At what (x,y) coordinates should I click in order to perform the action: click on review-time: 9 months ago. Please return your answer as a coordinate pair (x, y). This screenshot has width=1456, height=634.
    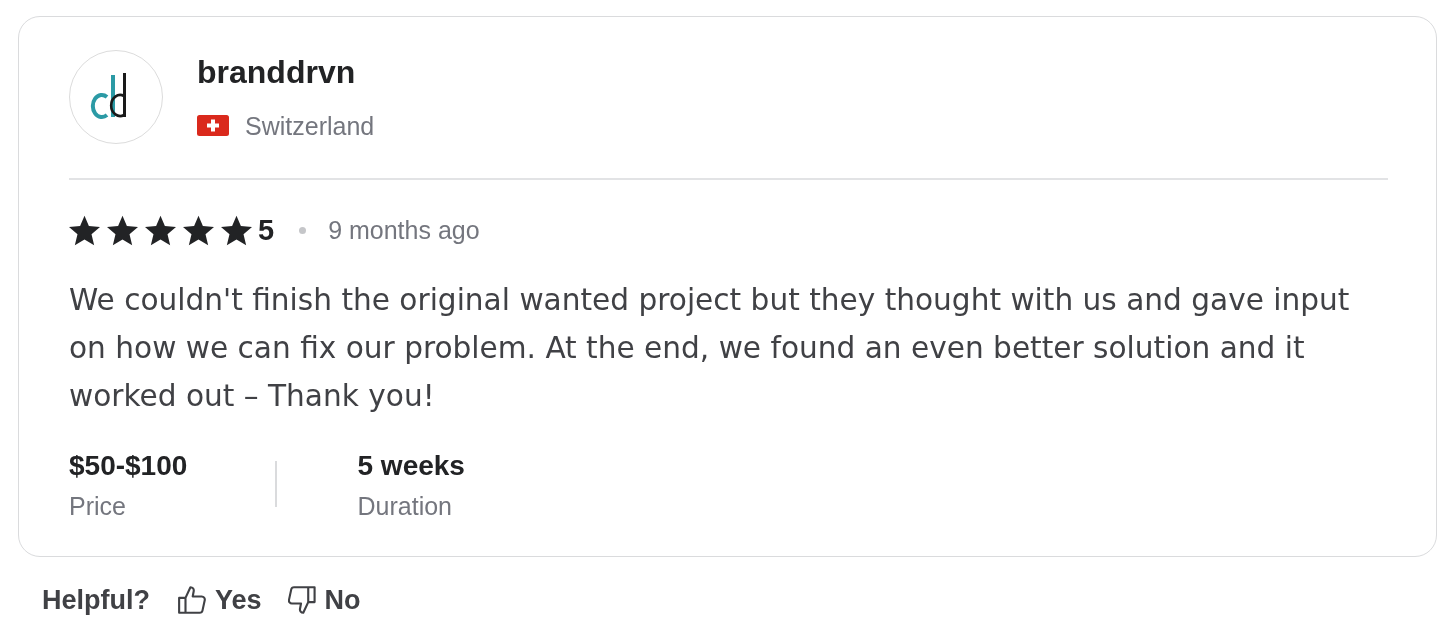
    Looking at the image, I should click on (404, 230).